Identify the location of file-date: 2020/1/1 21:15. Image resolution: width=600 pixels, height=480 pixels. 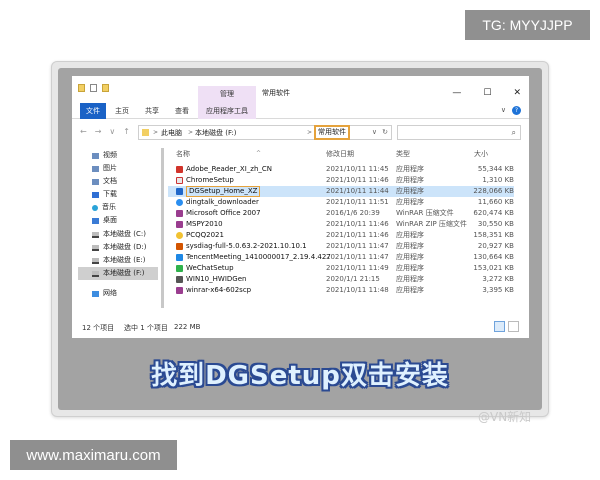
(353, 279).